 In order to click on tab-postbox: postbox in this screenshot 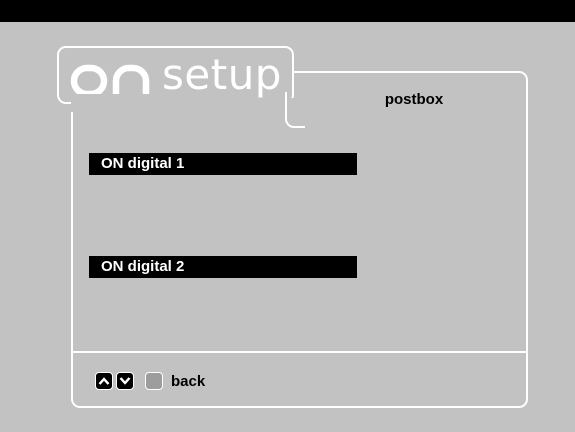, I will do `click(414, 99)`.